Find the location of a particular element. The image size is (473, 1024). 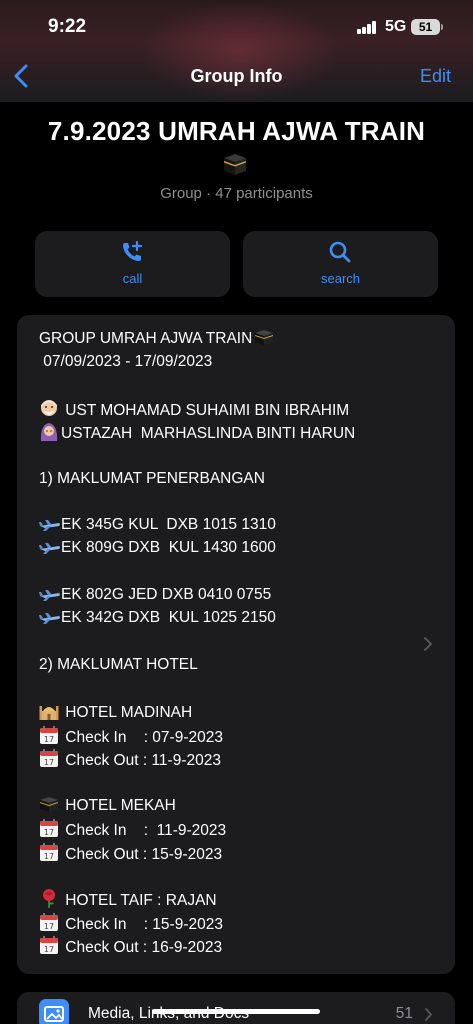

description-text: EK 809G DXB KUL 1430 1600 is located at coordinates (168, 547).